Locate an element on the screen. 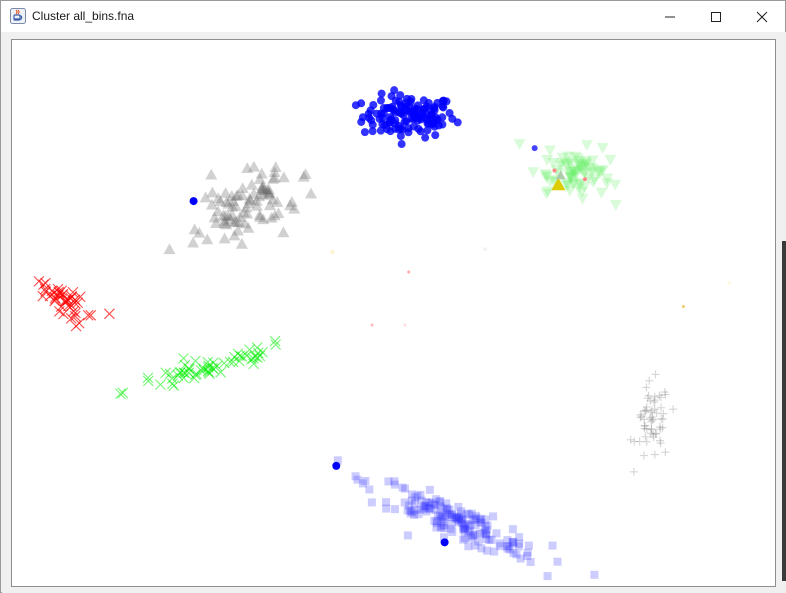  minimize-icon is located at coordinates (670, 16).